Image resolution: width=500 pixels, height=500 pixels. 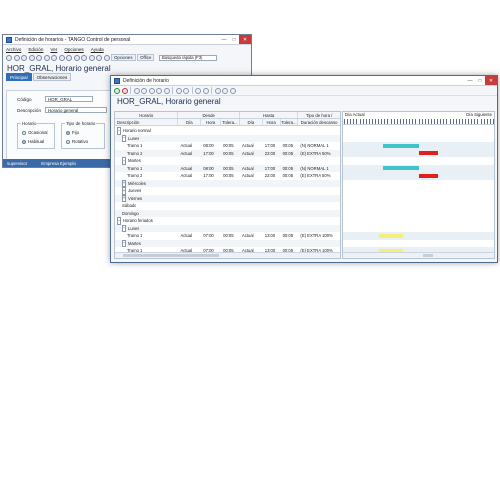 What do you see at coordinates (272, 236) in the screenshot?
I see `grid-cell: 13:00` at bounding box center [272, 236].